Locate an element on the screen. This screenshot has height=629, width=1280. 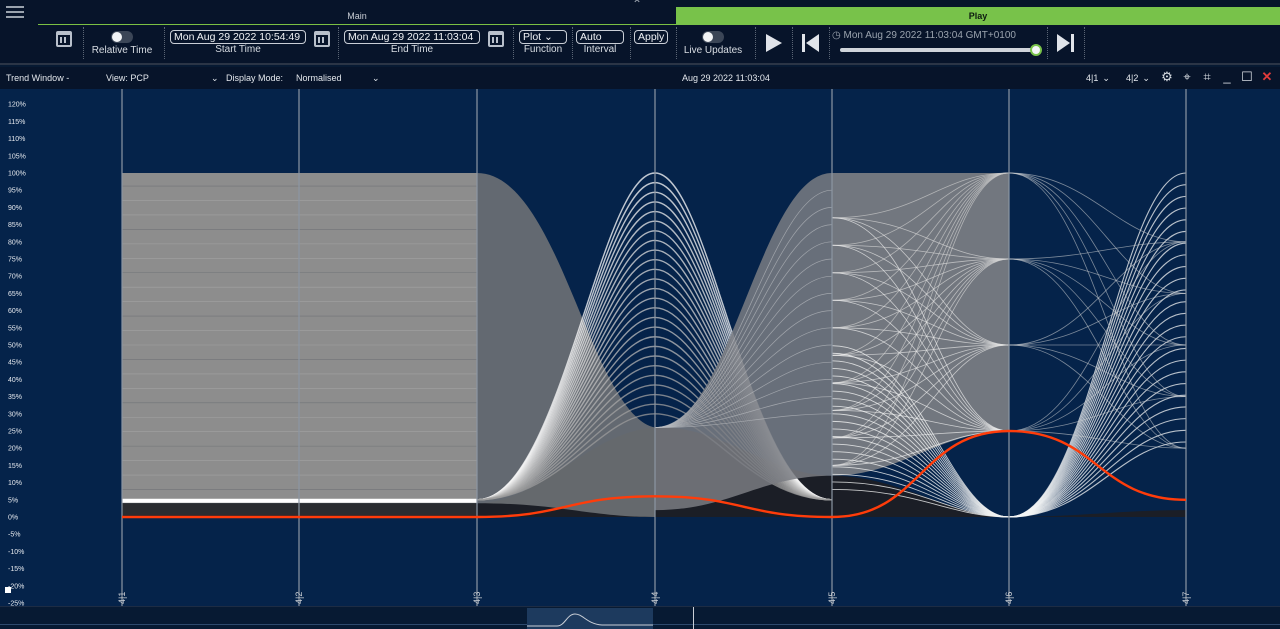
pcp-axis-label: 4|1 is located at coordinates (122, 598).